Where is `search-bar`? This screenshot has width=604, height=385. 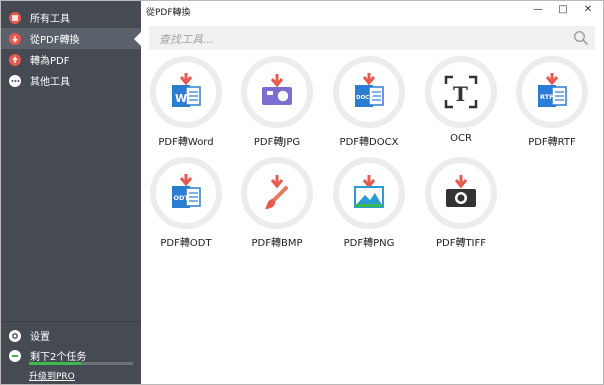 search-bar is located at coordinates (372, 38).